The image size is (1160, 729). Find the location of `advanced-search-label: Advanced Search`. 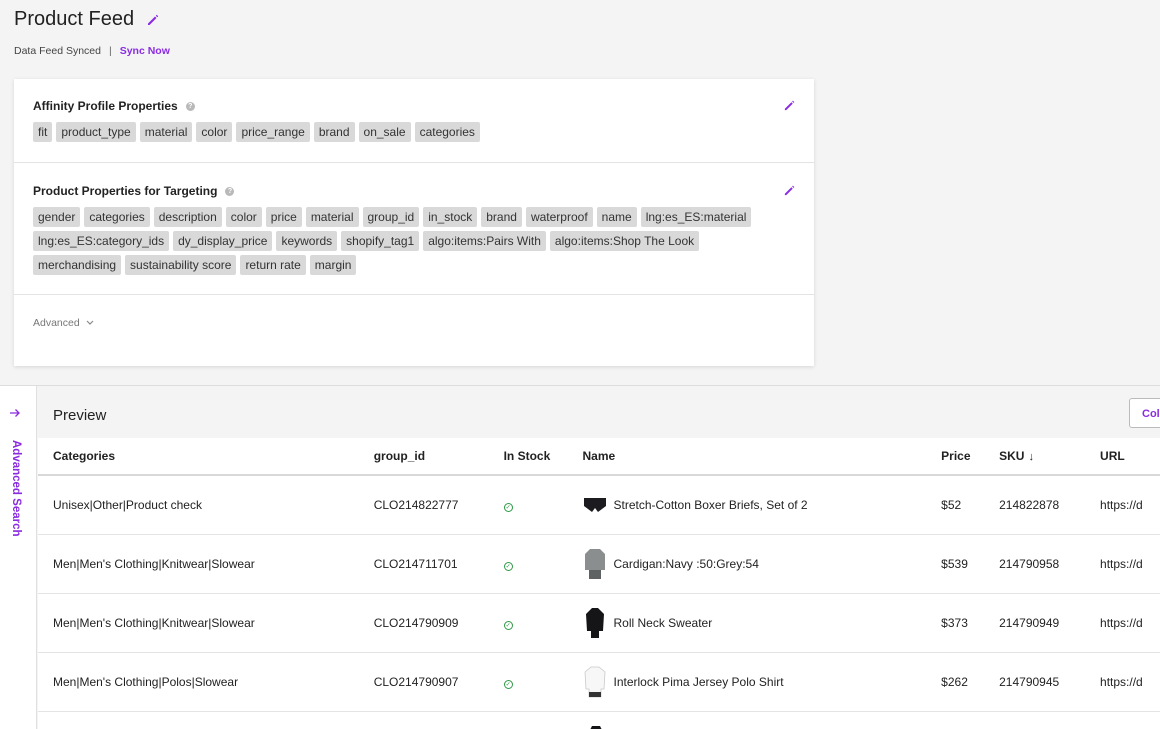

advanced-search-label: Advanced Search is located at coordinates (16, 488).